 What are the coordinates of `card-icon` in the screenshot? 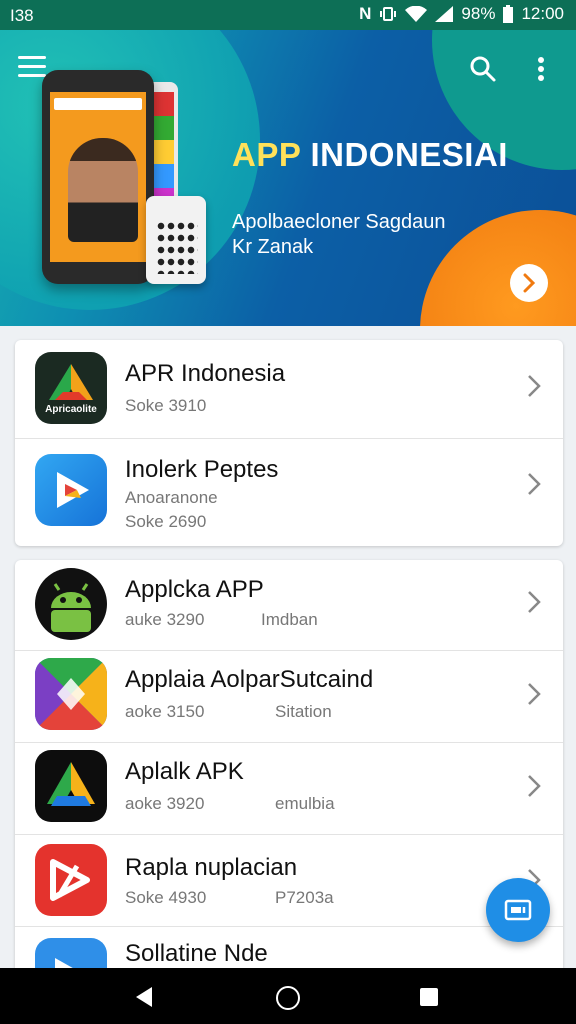 It's located at (518, 910).